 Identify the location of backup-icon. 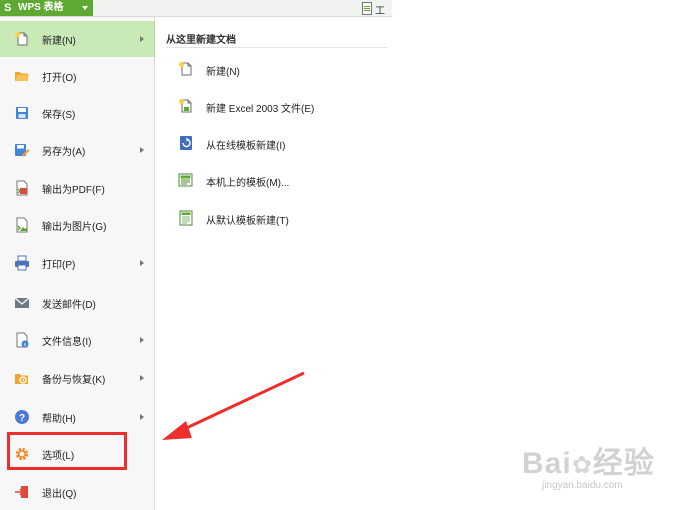
(22, 378).